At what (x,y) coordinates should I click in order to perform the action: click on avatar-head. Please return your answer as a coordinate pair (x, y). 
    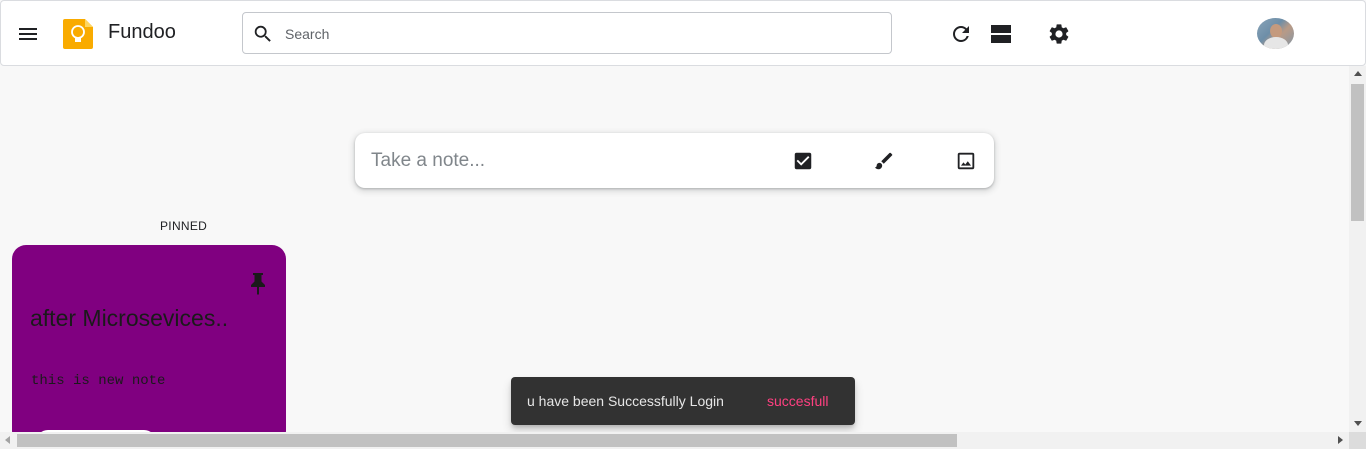
    Looking at the image, I should click on (1276, 31).